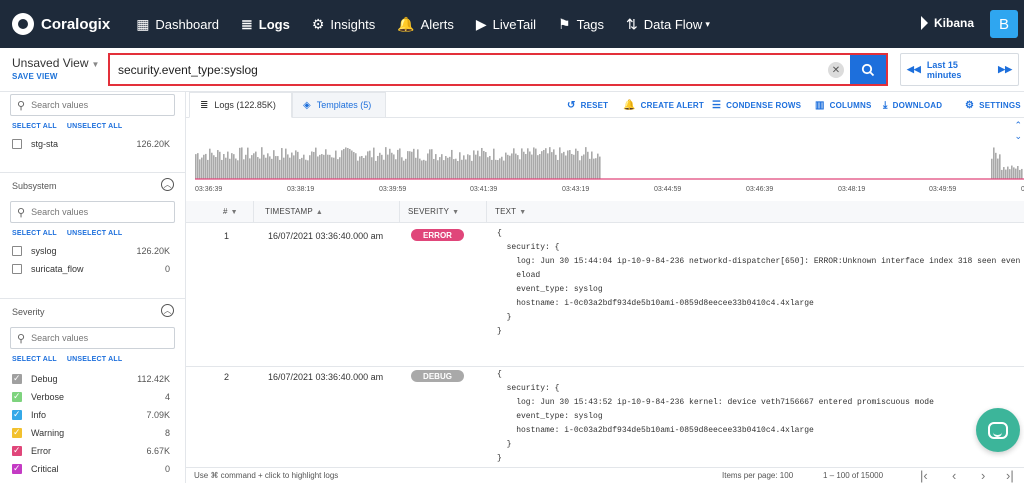 This screenshot has width=1024, height=483. Describe the element at coordinates (998, 430) in the screenshot. I see `chat-support-button` at that location.